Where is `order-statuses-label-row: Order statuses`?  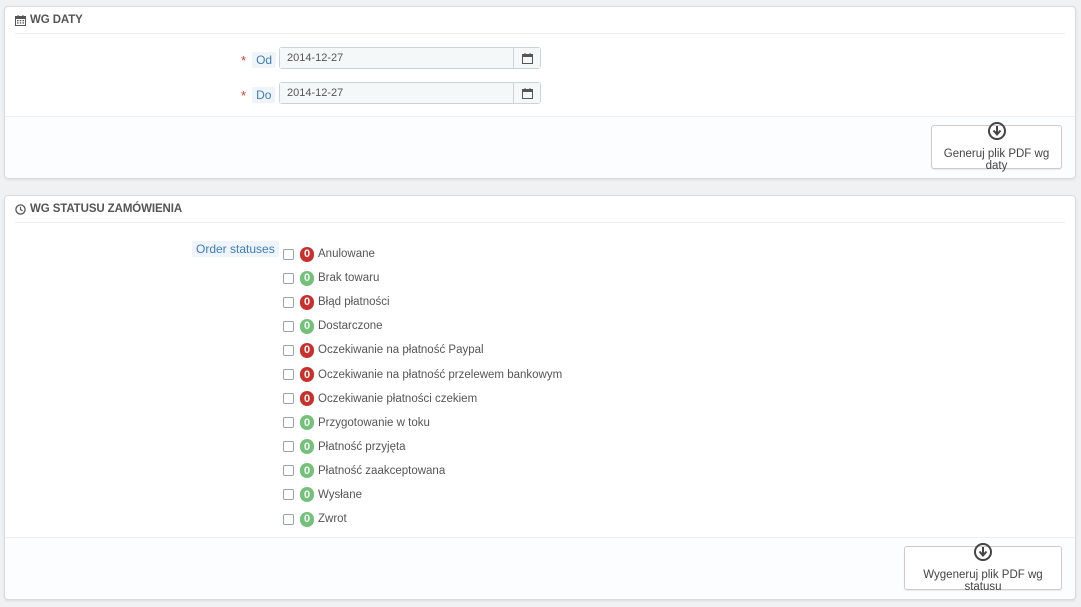
order-statuses-label-row: Order statuses is located at coordinates (235, 249).